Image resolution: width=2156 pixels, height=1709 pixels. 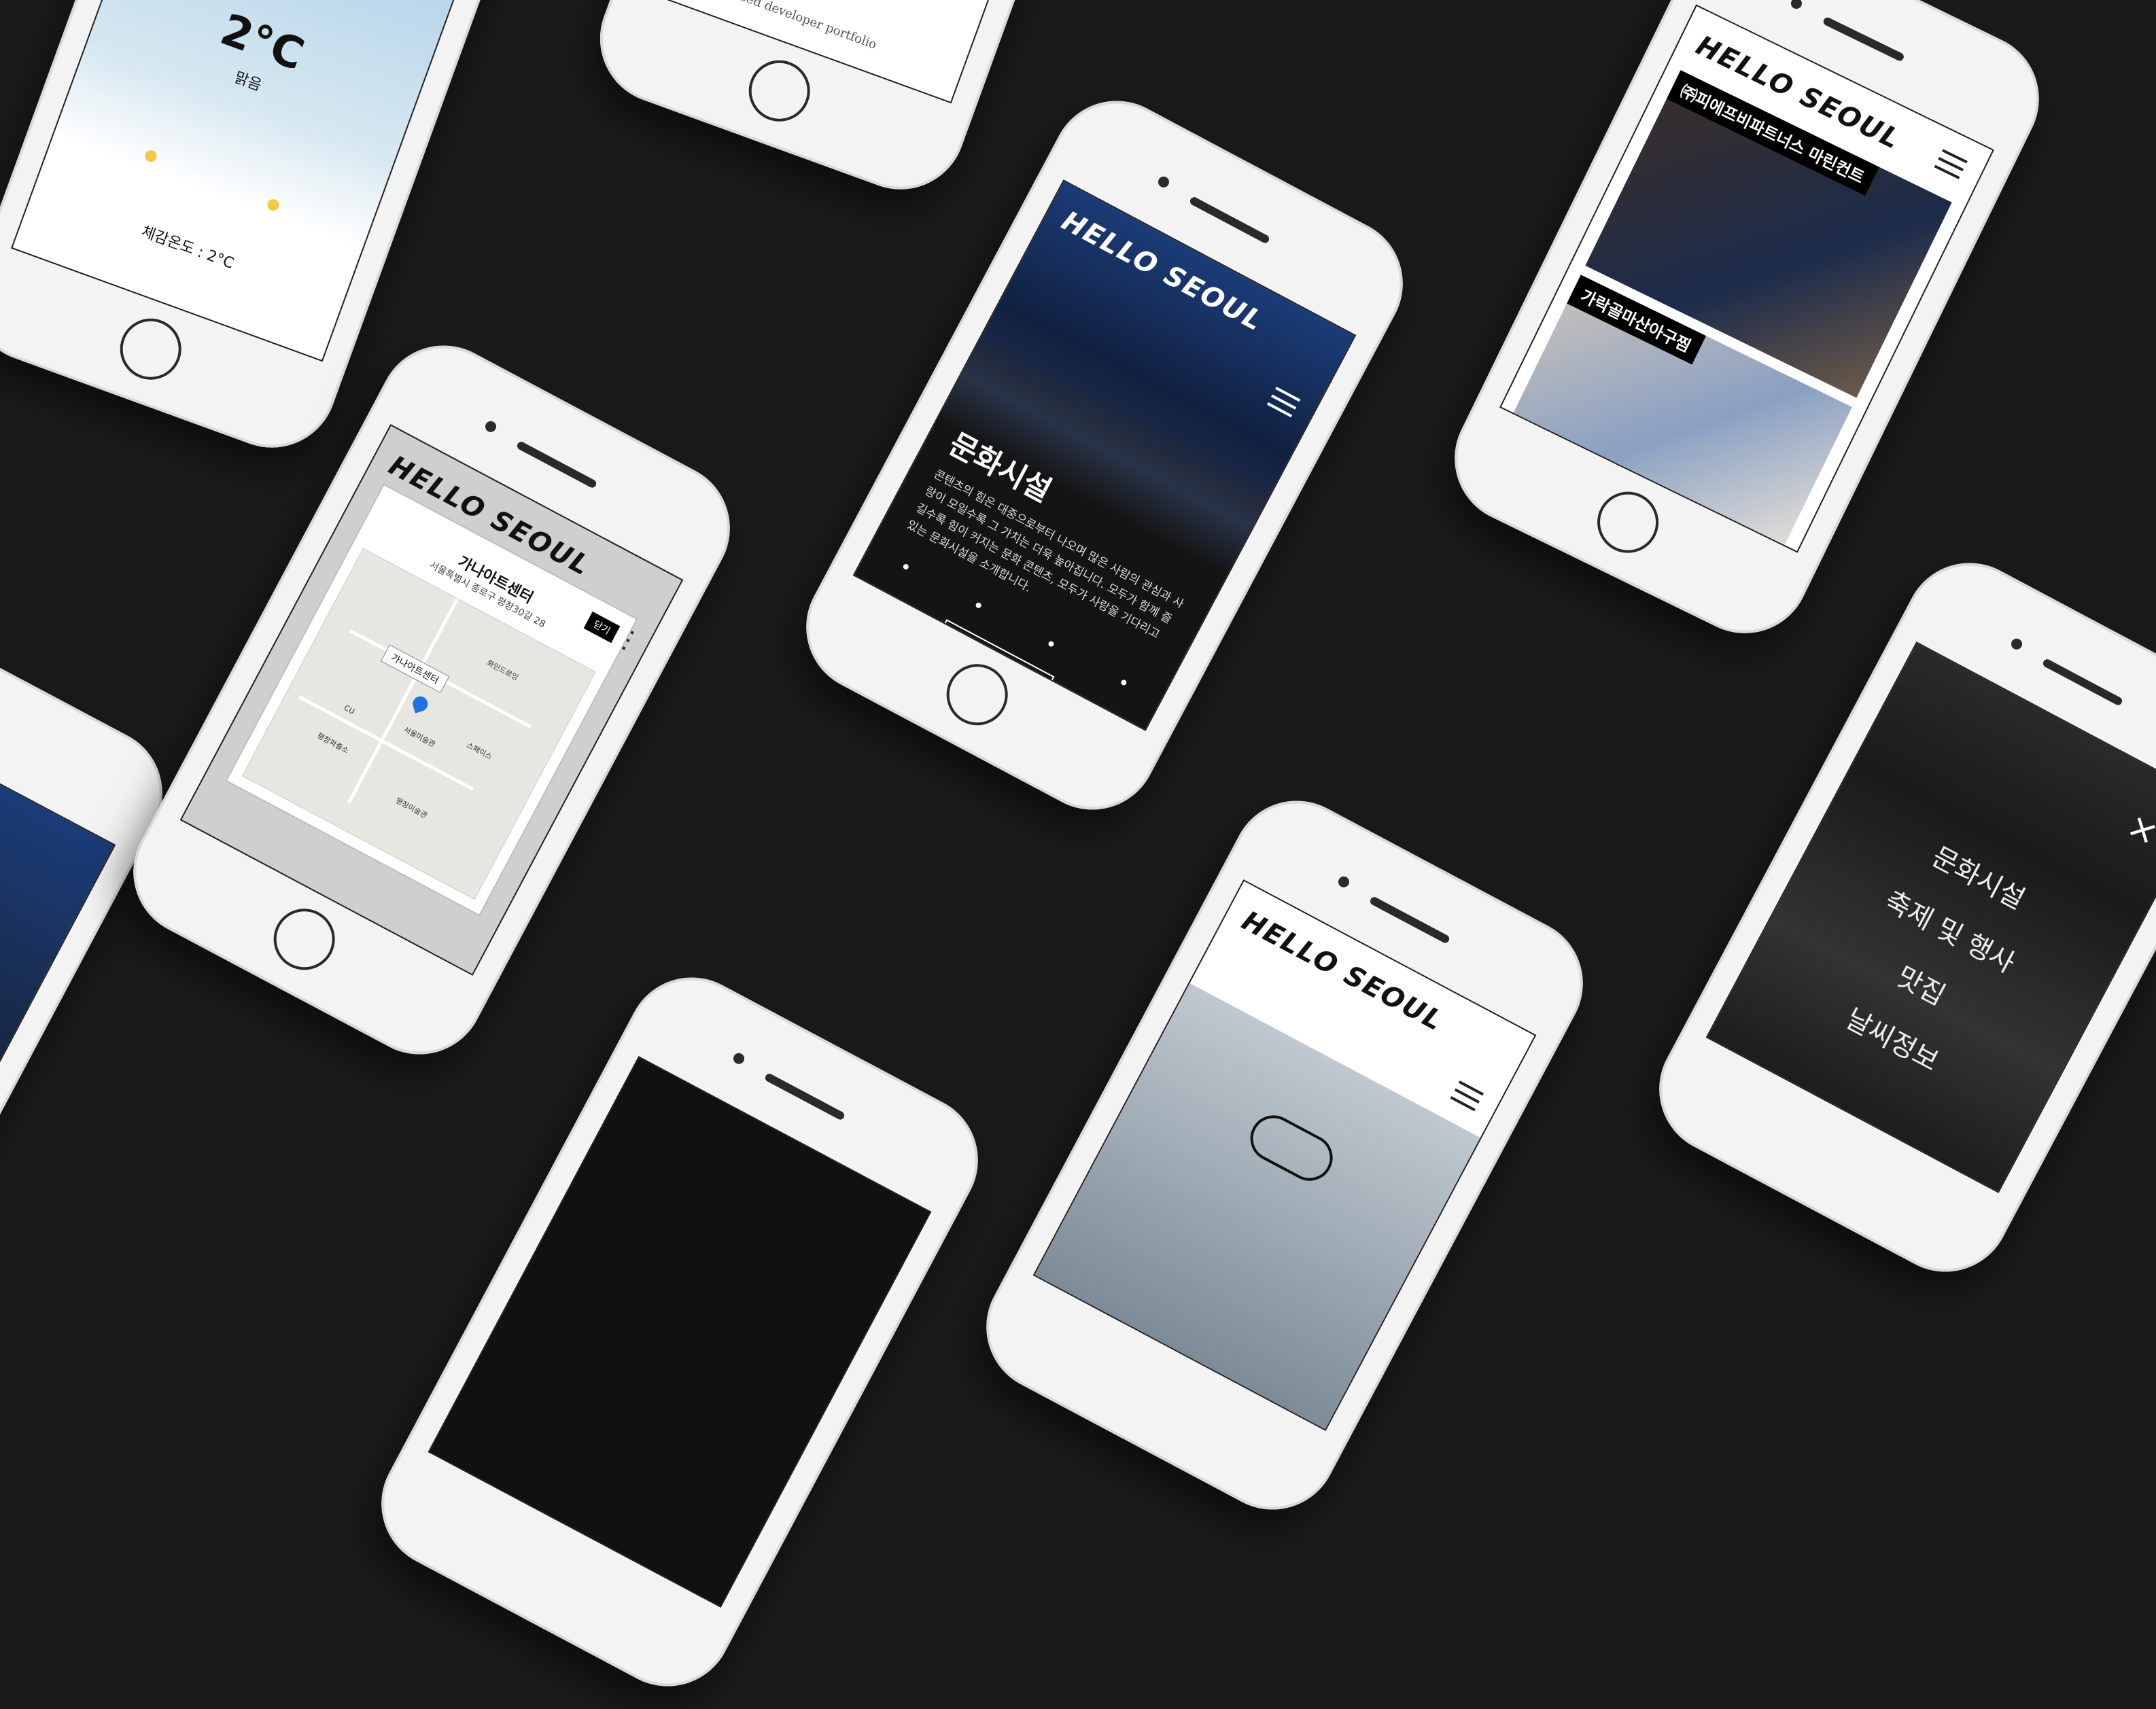 I want to click on phone-menu: × 문화시설 축제 및 행사 맛집 날씨정보, so click(x=1896, y=917).